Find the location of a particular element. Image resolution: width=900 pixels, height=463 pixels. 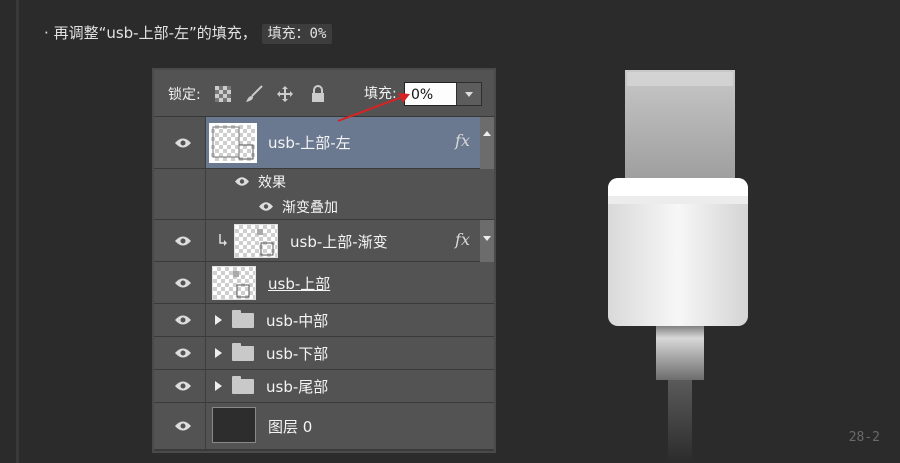

lock-label: 锁定: is located at coordinates (184, 95).